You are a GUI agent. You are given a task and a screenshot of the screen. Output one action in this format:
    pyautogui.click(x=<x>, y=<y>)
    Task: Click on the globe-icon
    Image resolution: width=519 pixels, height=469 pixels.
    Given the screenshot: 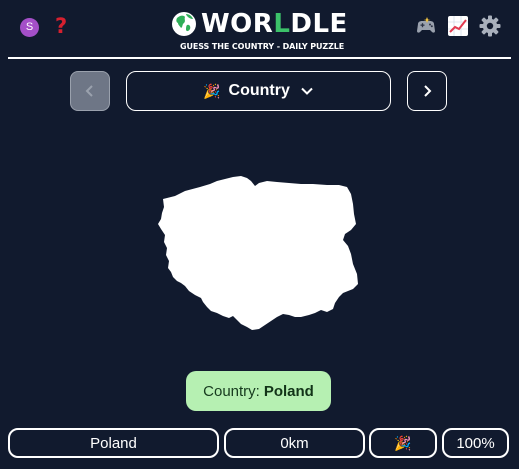 What is the action you would take?
    pyautogui.click(x=184, y=24)
    